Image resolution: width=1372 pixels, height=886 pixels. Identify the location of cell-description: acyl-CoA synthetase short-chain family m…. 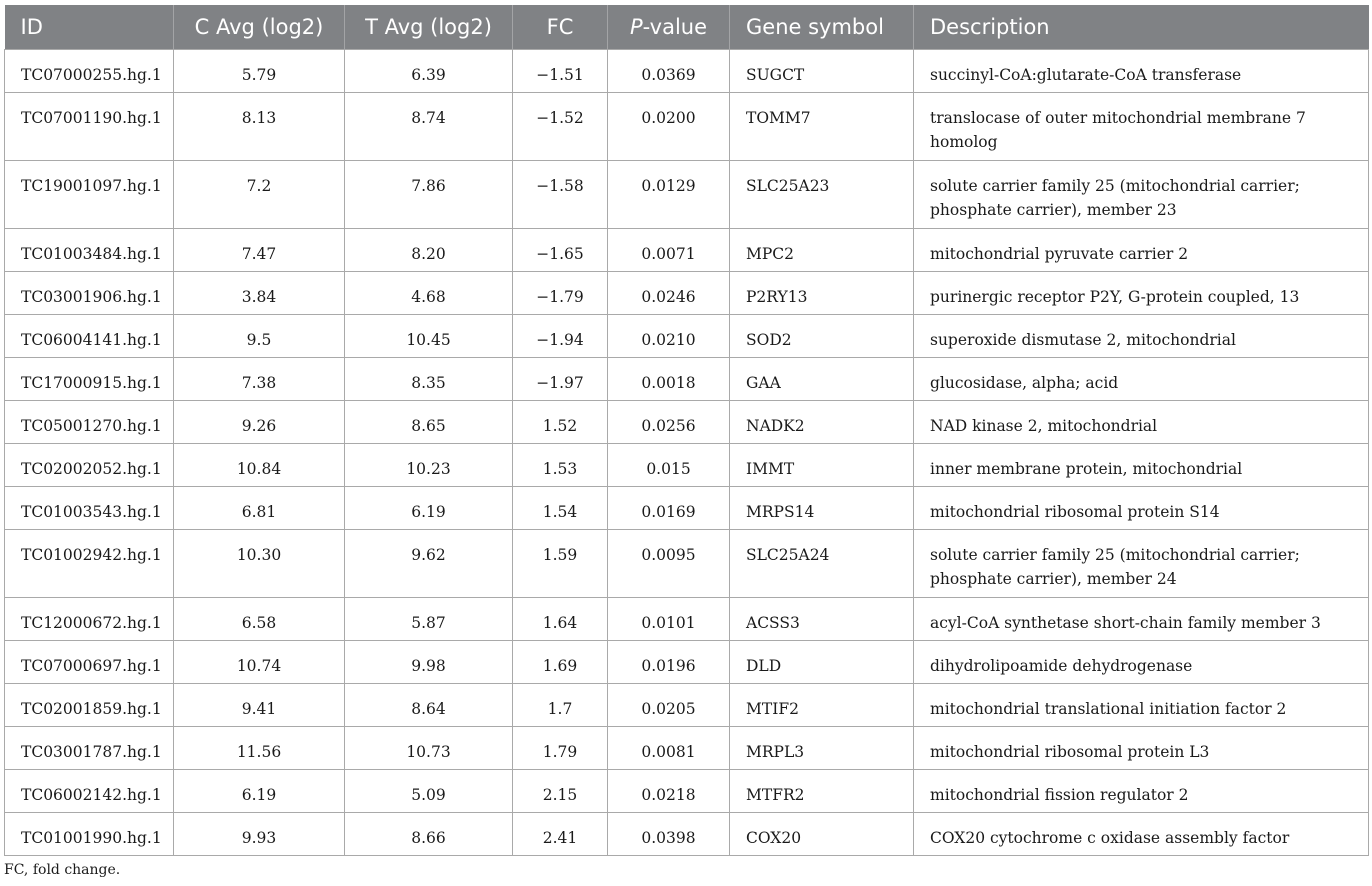
(1141, 618).